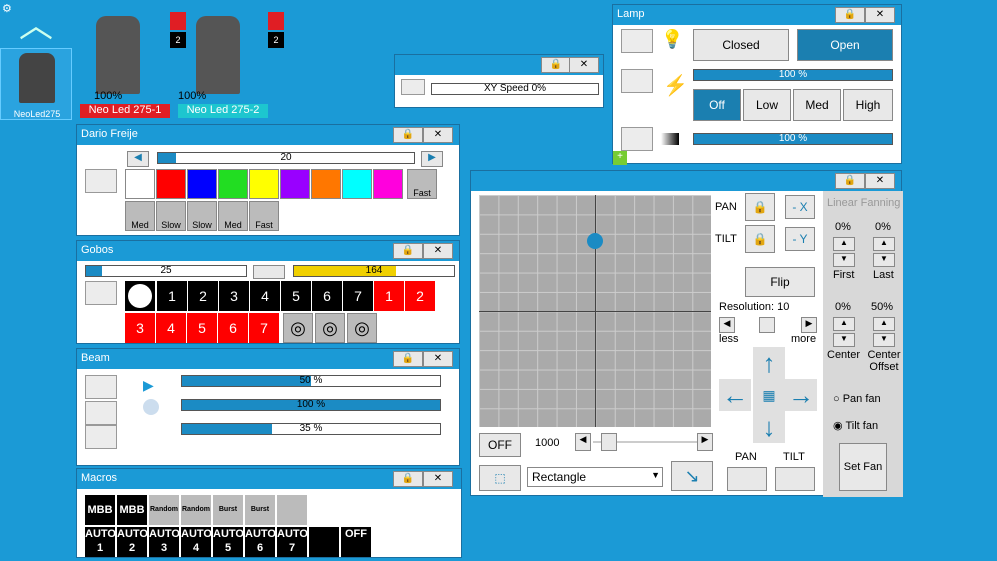 This screenshot has height=561, width=997. I want to click on gobo-toggle, so click(101, 293).